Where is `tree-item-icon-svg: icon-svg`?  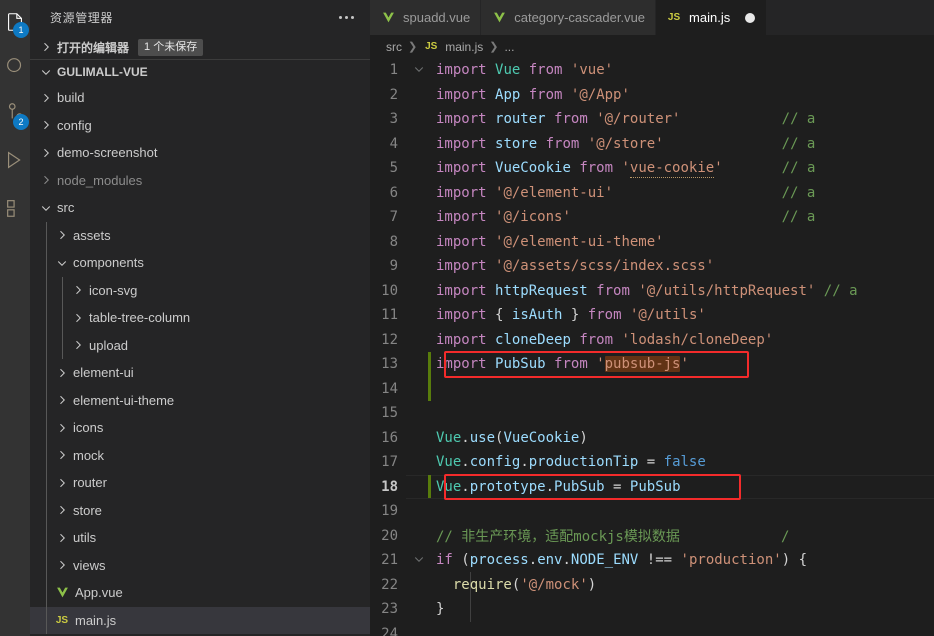 tree-item-icon-svg: icon-svg is located at coordinates (200, 290).